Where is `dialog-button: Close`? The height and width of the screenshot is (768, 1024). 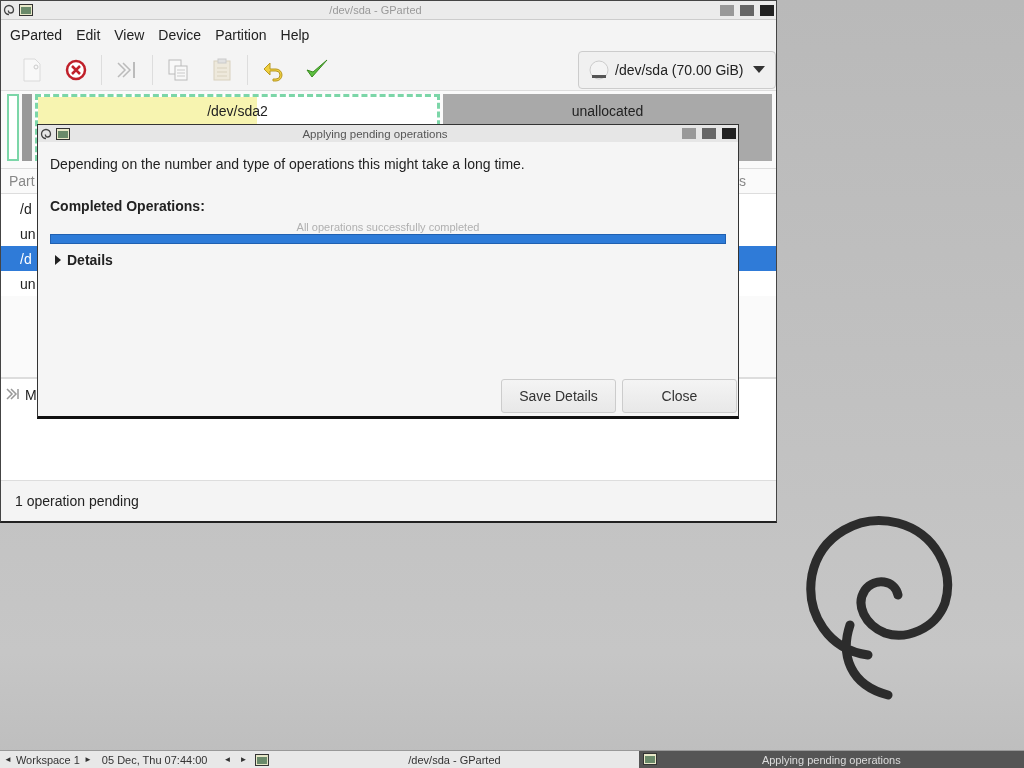
dialog-button: Close is located at coordinates (679, 396).